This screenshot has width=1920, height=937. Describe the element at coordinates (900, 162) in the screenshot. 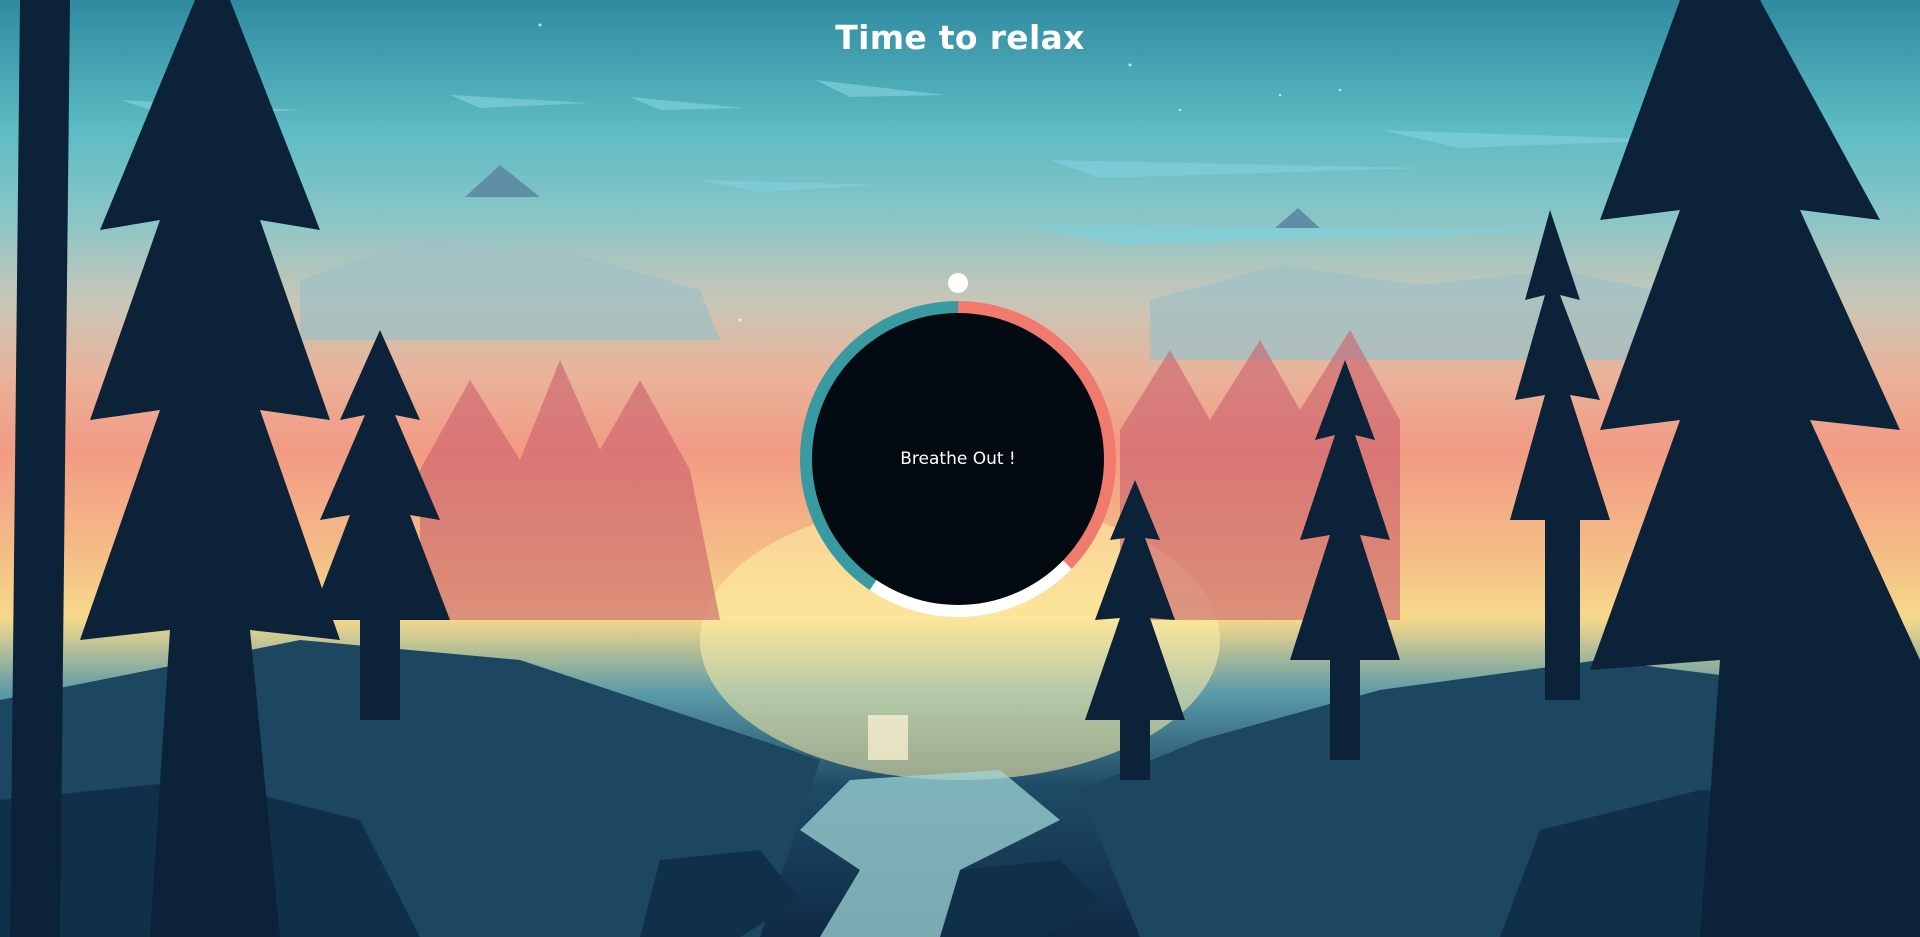

I see `sky-clouds` at that location.